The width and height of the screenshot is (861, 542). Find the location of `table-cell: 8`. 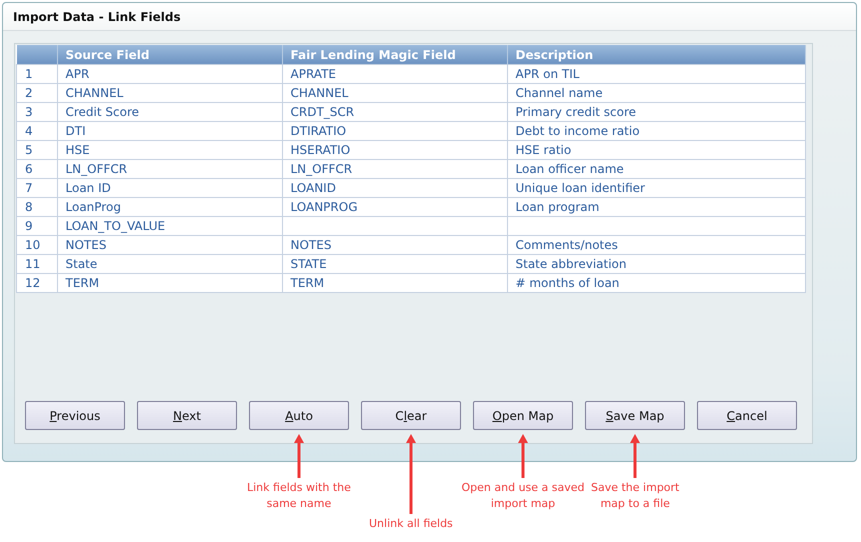

table-cell: 8 is located at coordinates (36, 207).